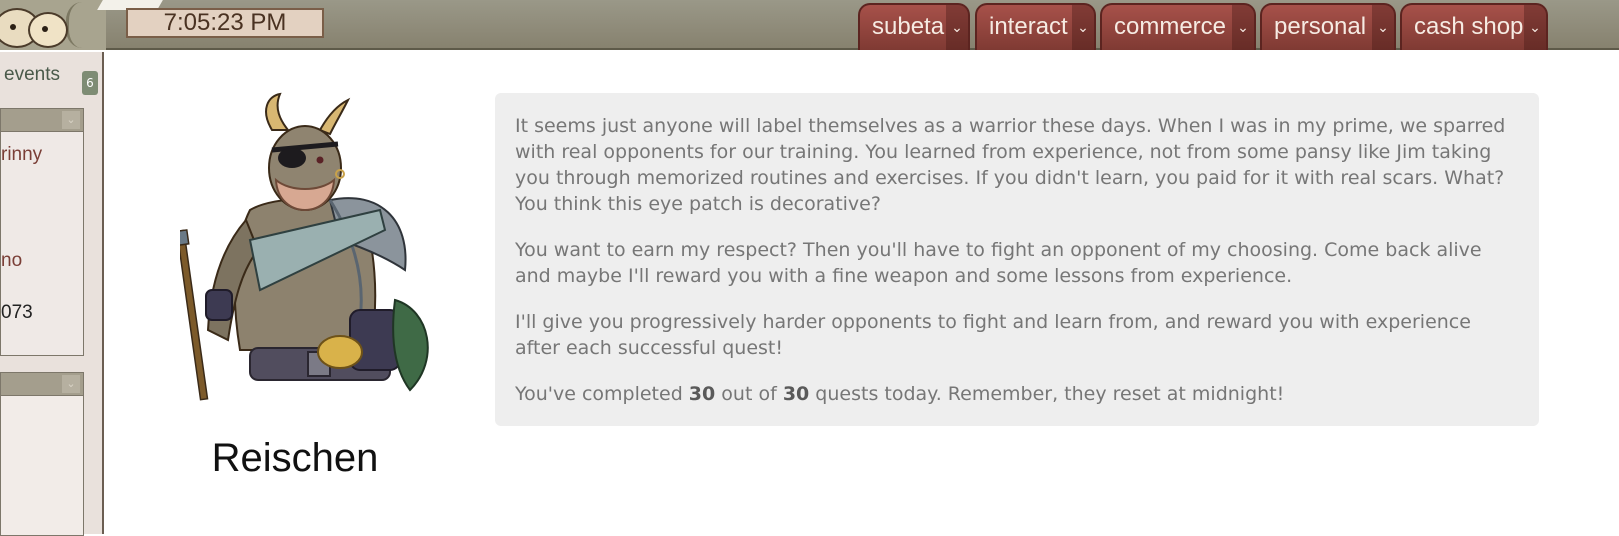 Image resolution: width=1619 pixels, height=536 pixels. What do you see at coordinates (42, 244) in the screenshot?
I see `sidebar-panel-body: rinny no 073` at bounding box center [42, 244].